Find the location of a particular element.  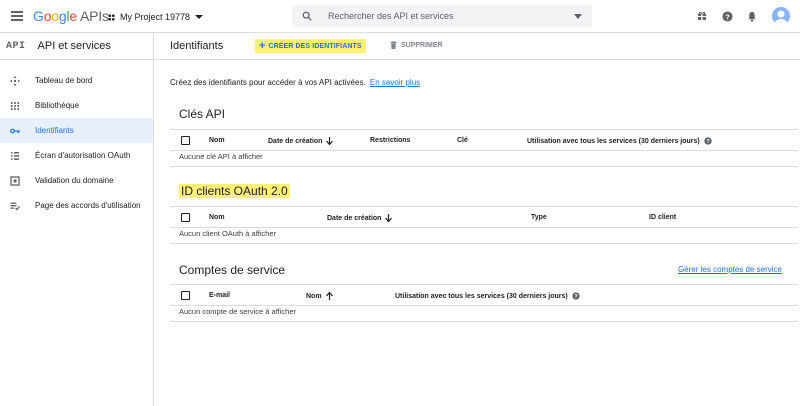

notifications-icon is located at coordinates (752, 16).